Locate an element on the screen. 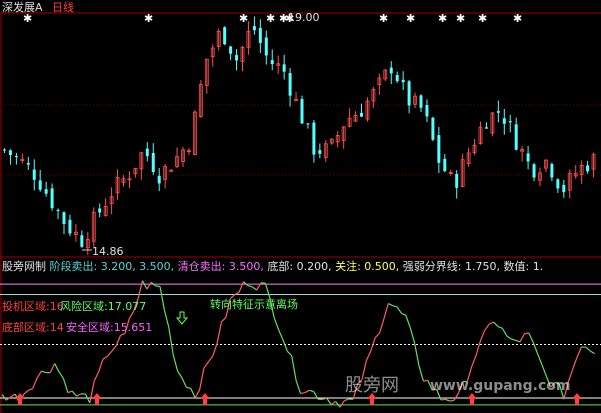 The image size is (601, 413). bottom-value: 底部: 0.200, is located at coordinates (299, 266).